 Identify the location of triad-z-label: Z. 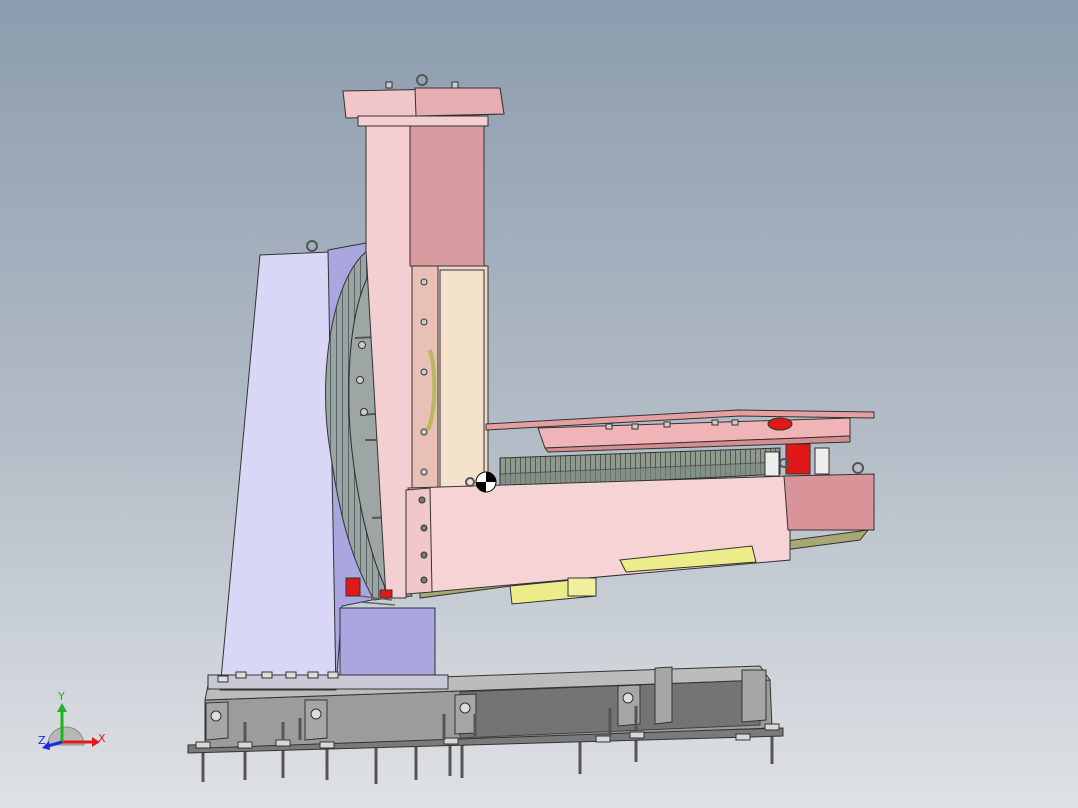
(42, 740).